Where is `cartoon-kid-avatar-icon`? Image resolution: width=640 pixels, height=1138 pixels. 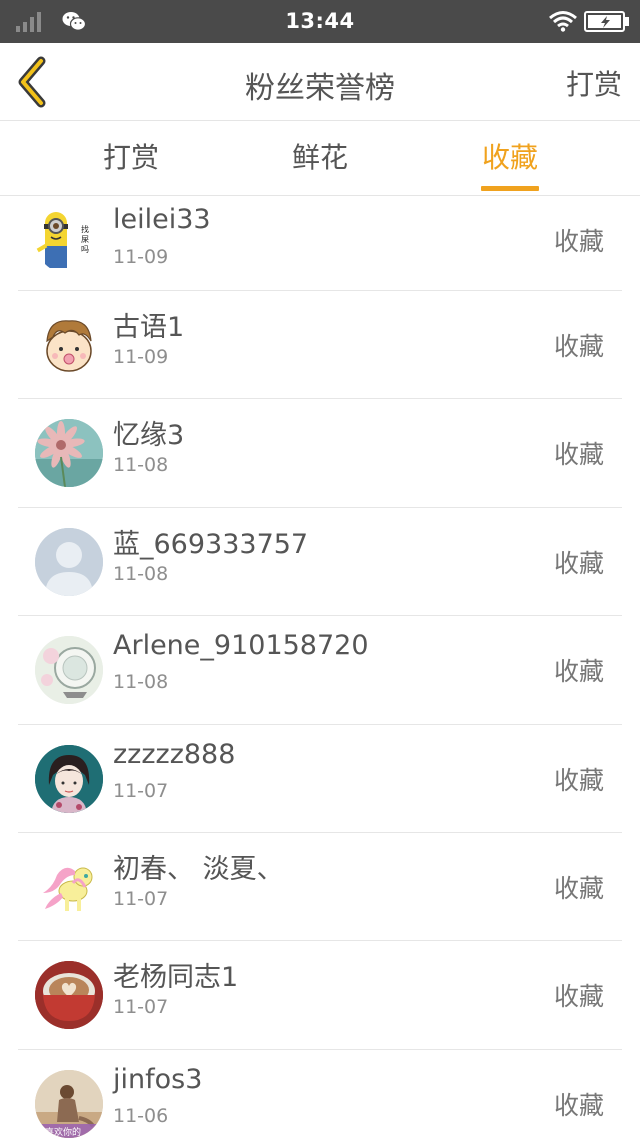 cartoon-kid-avatar-icon is located at coordinates (69, 345).